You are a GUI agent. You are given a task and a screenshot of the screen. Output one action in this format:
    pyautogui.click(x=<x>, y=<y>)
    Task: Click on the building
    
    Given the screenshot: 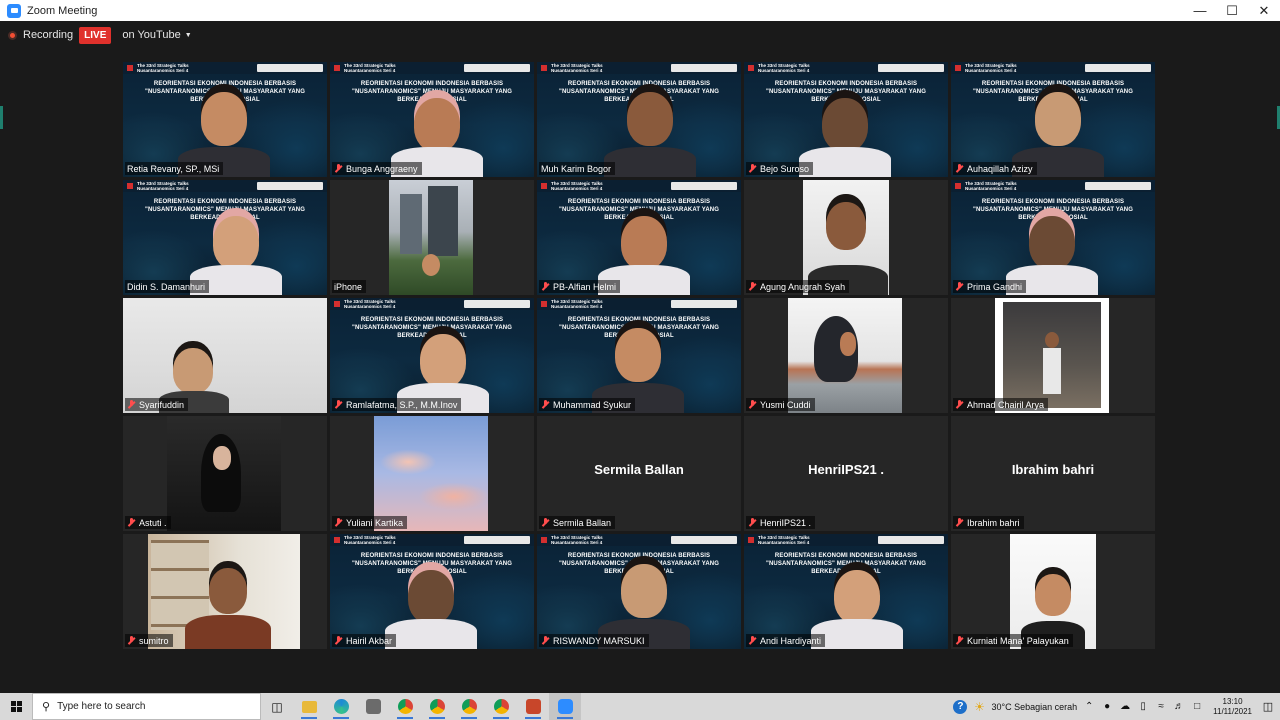 What is the action you would take?
    pyautogui.click(x=411, y=224)
    